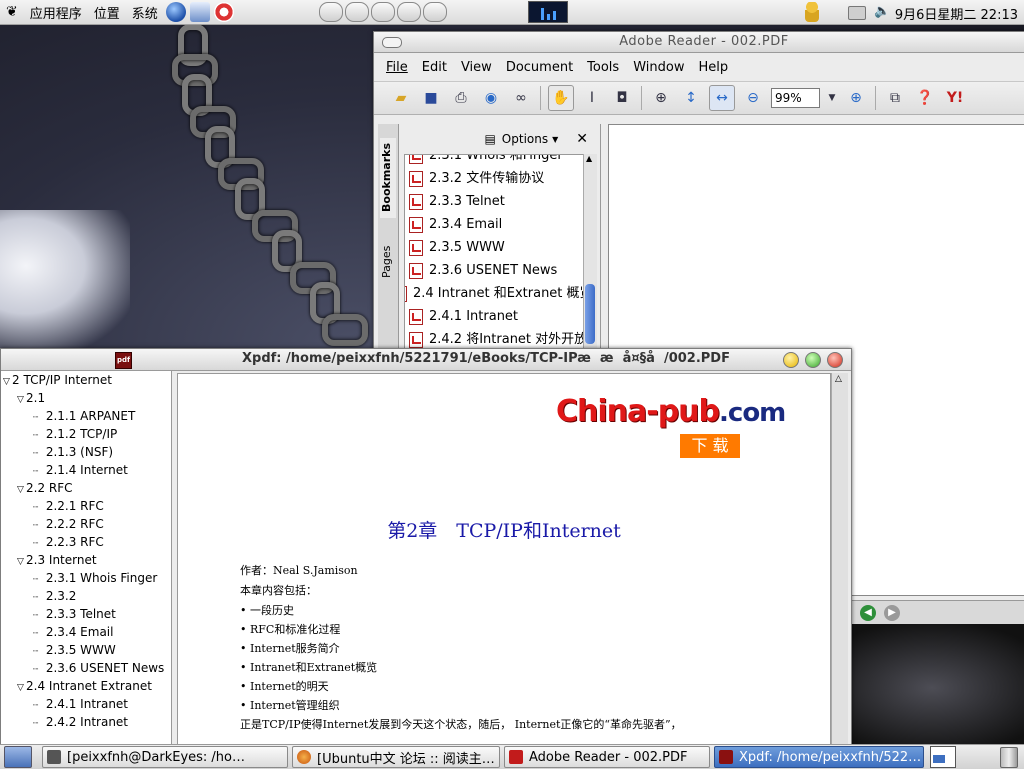 This screenshot has width=1024, height=769. What do you see at coordinates (494, 224) in the screenshot?
I see `bookmark-item: 2.3.4 Email` at bounding box center [494, 224].